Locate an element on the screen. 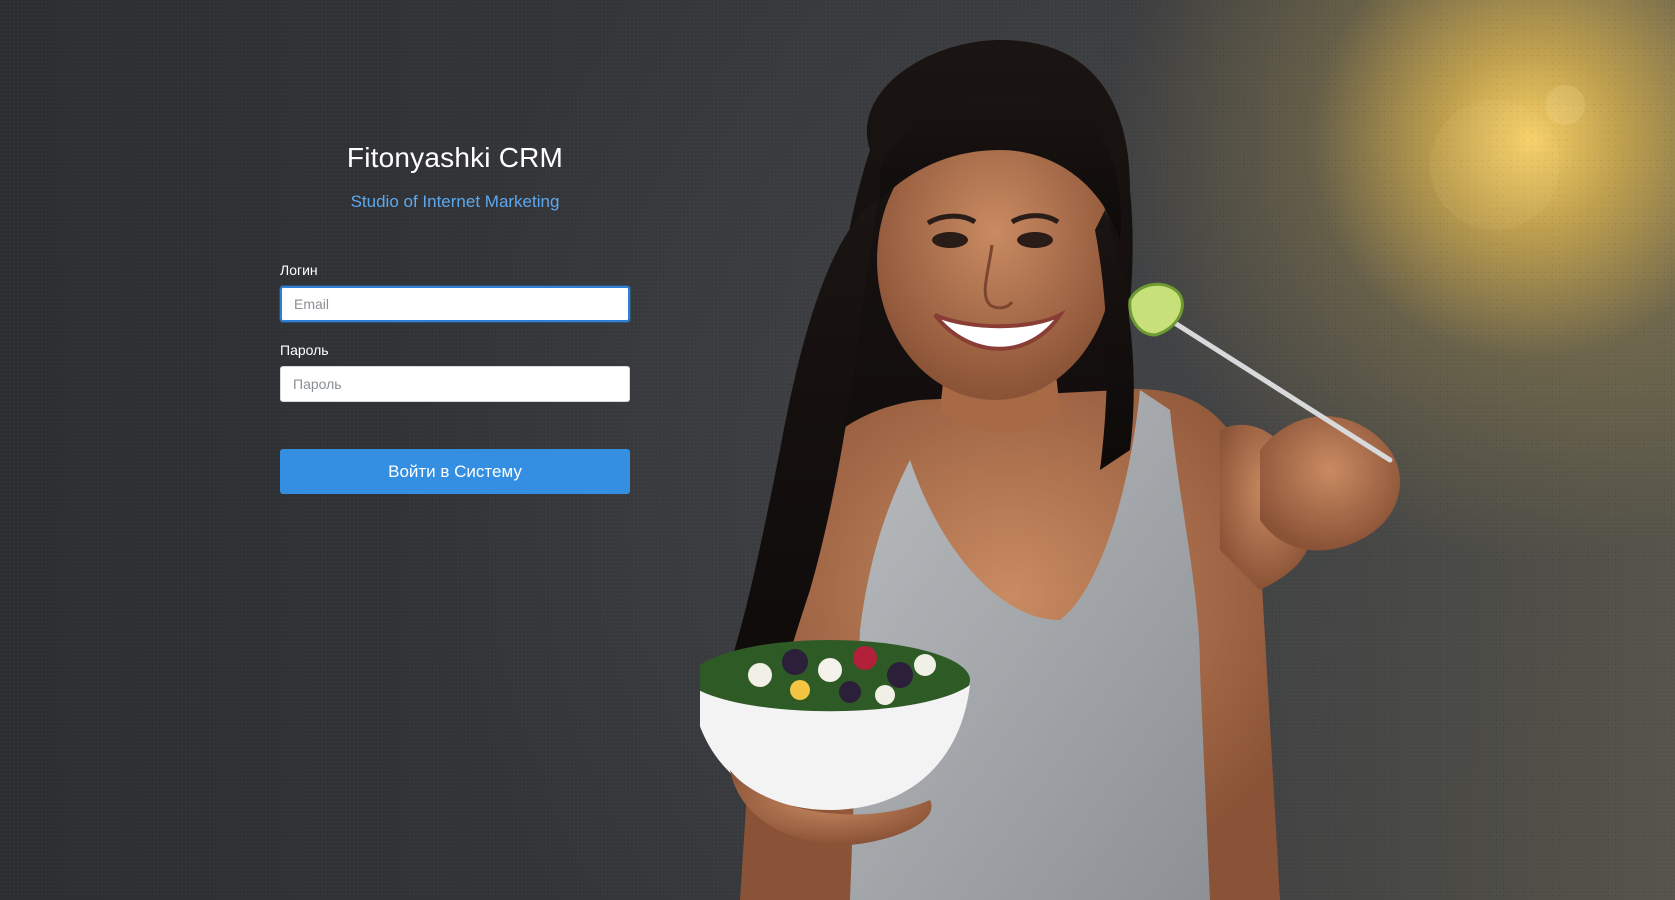 Image resolution: width=1675 pixels, height=900 pixels. password-field-group: Пароль is located at coordinates (455, 372).